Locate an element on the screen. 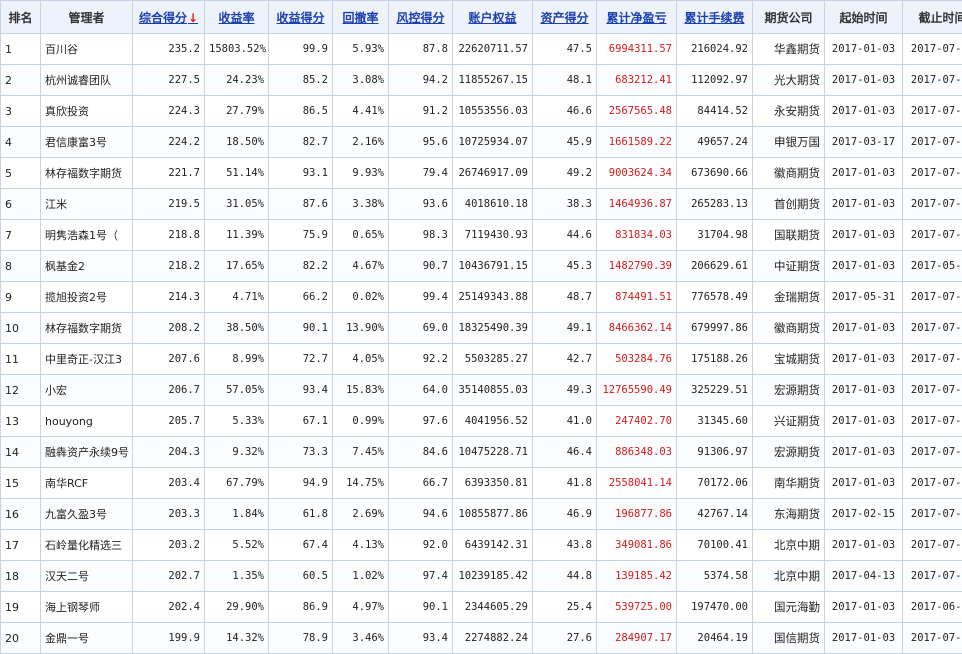  header-return-score: 收益得分 is located at coordinates (301, 17).